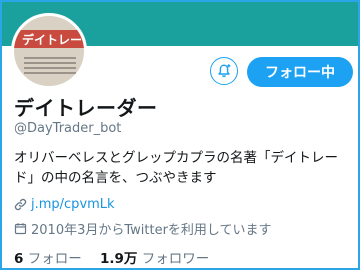 This screenshot has width=360, height=270. Describe the element at coordinates (54, 259) in the screenshot. I see `following-label: フォロー` at that location.